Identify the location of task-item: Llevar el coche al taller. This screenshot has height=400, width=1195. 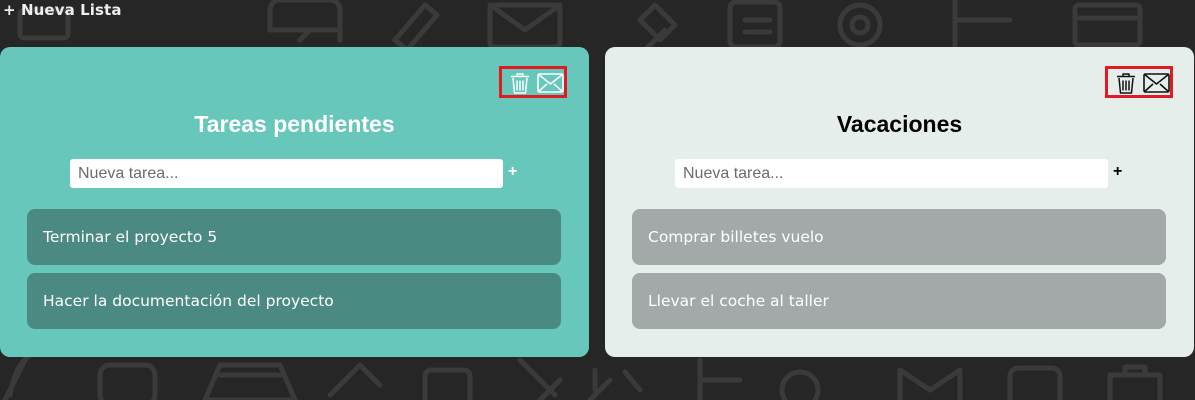
(899, 301).